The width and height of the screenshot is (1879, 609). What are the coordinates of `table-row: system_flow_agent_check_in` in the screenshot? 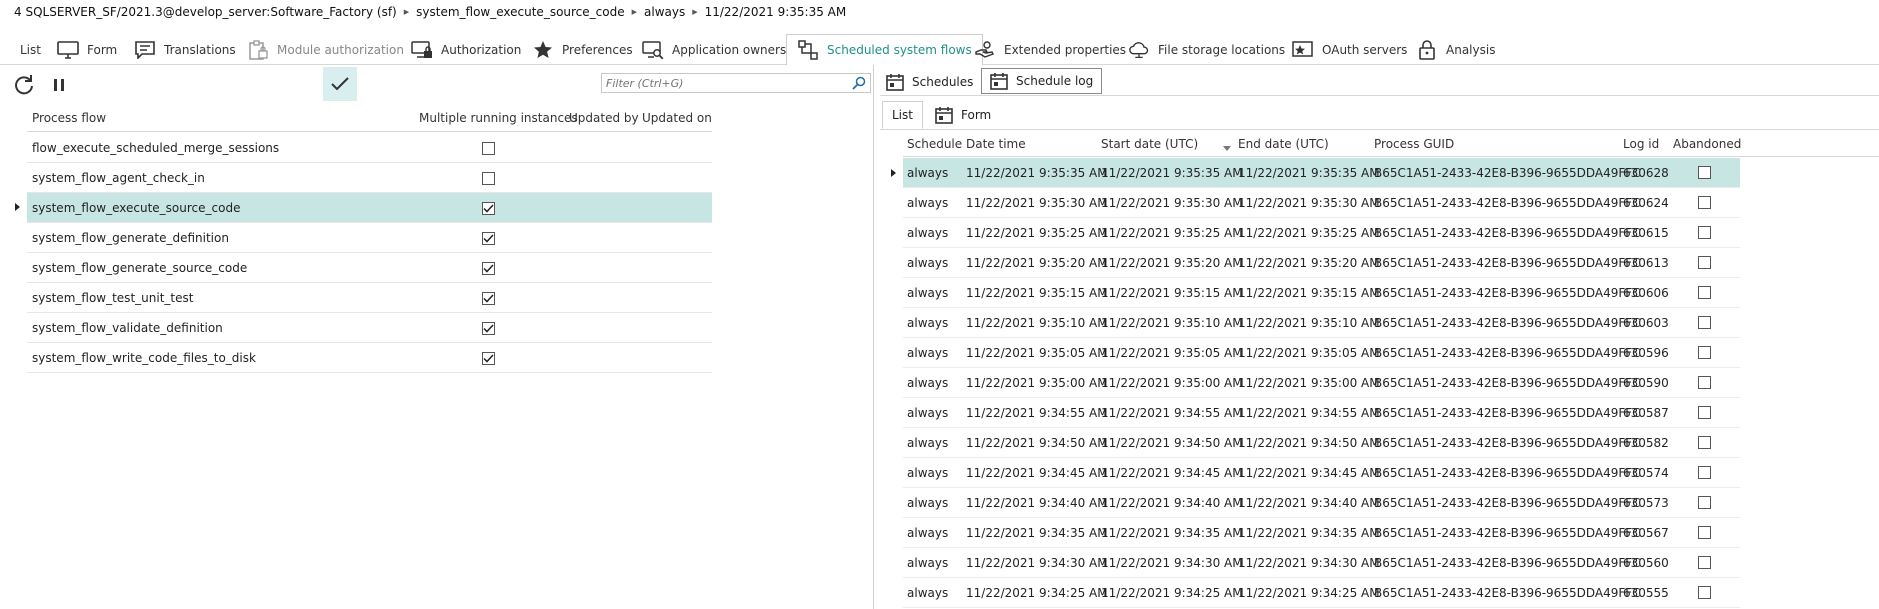 It's located at (369, 178).